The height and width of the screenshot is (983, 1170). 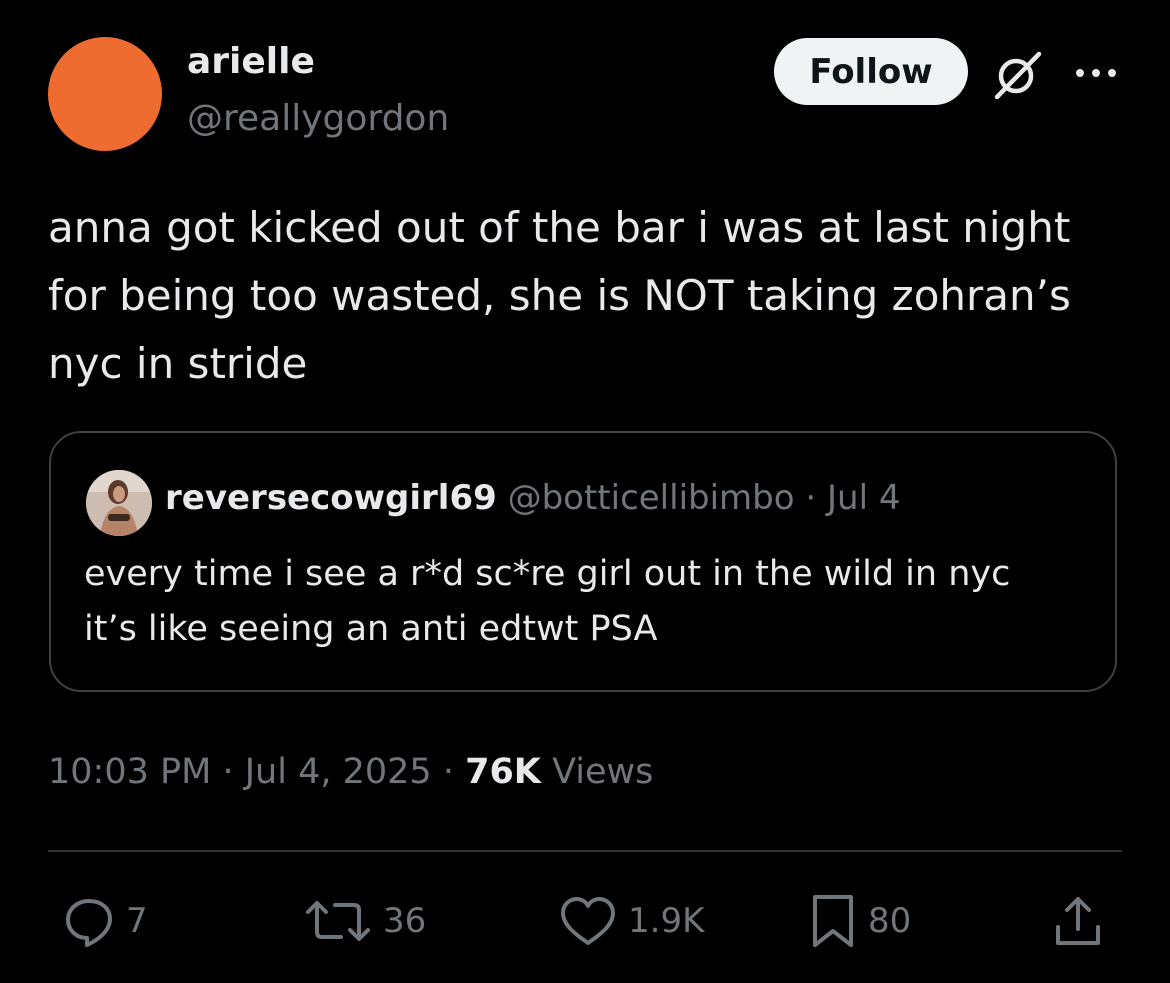 I want to click on tweet-time: 10:03 PM, so click(x=129, y=772).